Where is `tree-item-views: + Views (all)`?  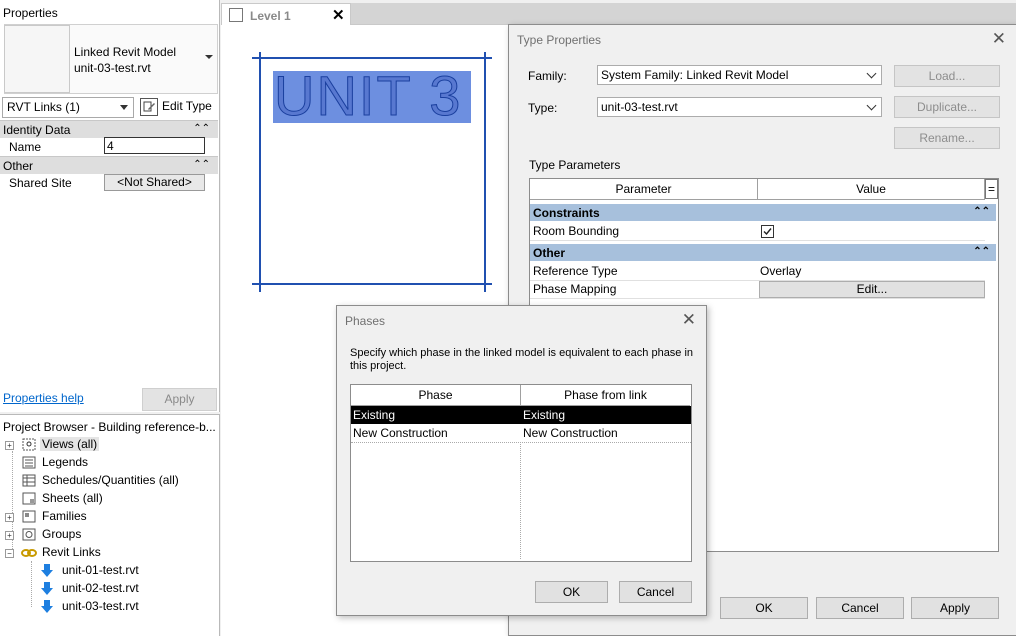 tree-item-views: + Views (all) is located at coordinates (109, 445).